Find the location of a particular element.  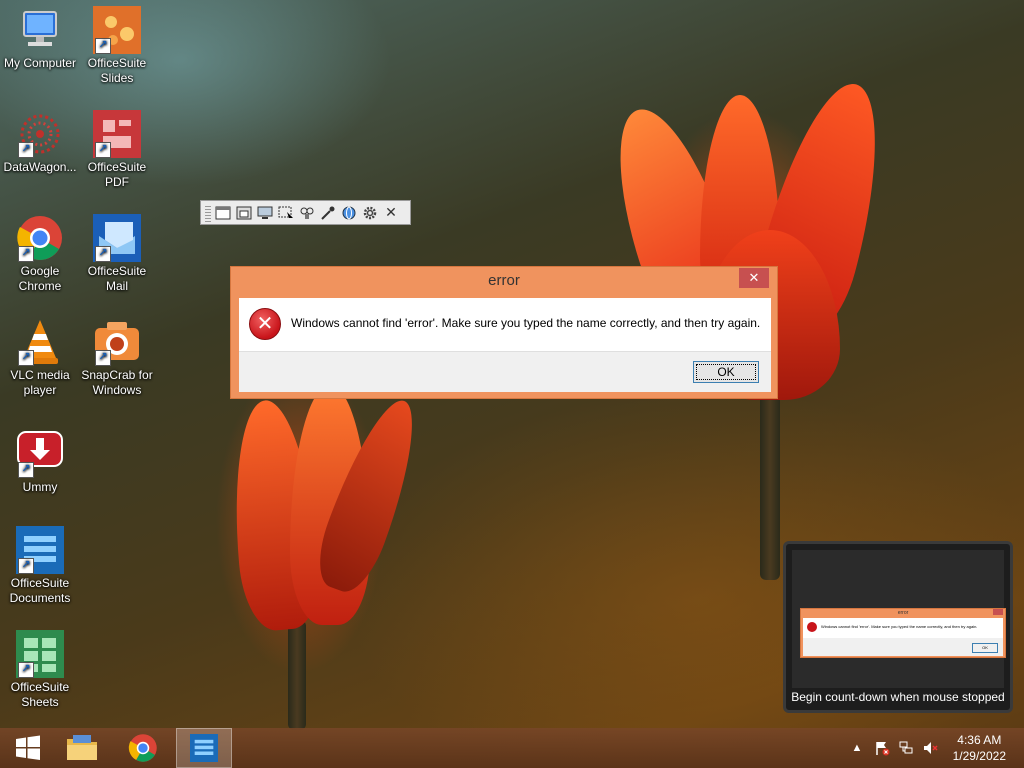

slides-icon: ↗ is located at coordinates (117, 30).